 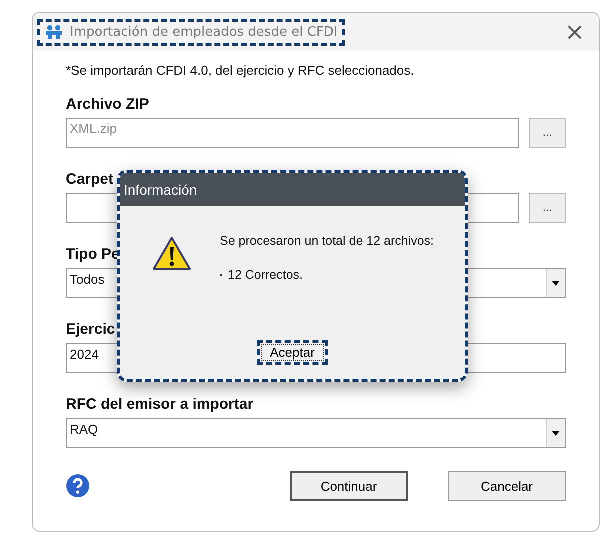 I want to click on note-text: *Se importarán CFDI 4.0, del ejercicio y RFC seleccionados., so click(x=241, y=71).